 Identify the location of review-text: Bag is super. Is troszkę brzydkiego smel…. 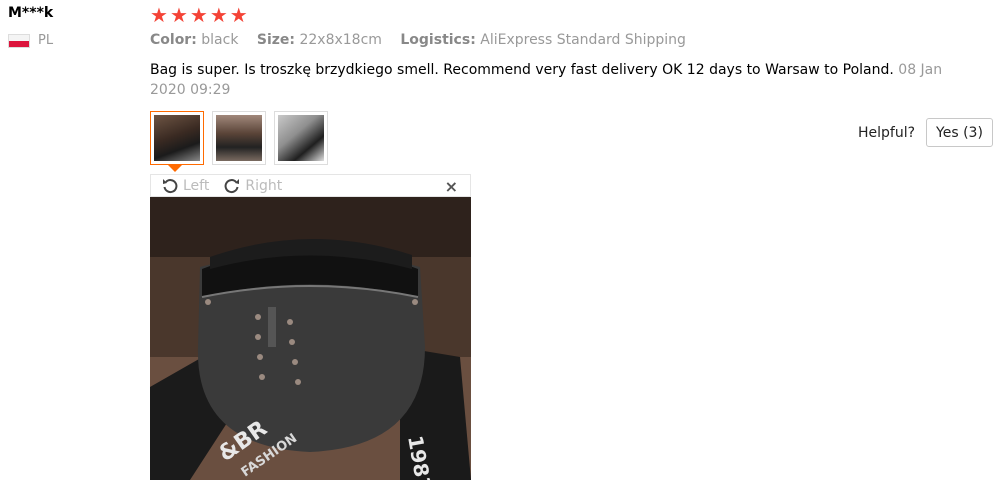
(522, 70).